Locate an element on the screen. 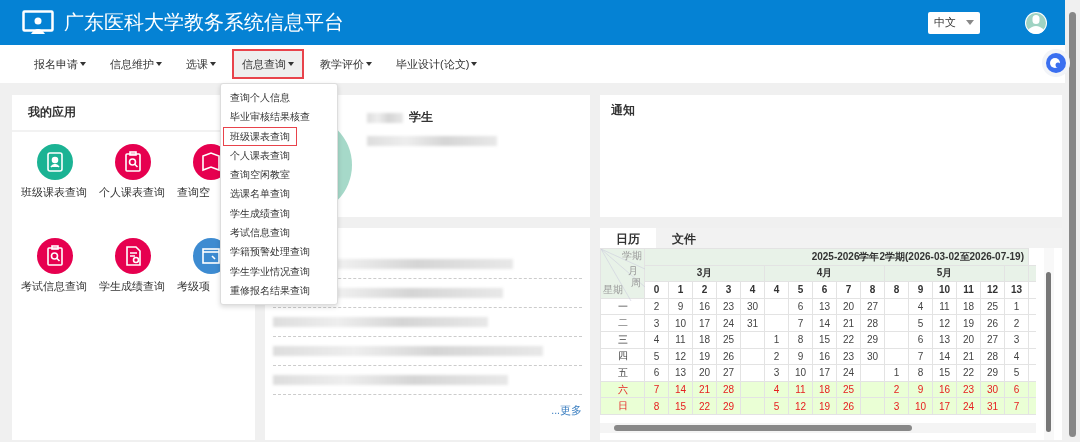  date-cell: 9 is located at coordinates (920, 390).